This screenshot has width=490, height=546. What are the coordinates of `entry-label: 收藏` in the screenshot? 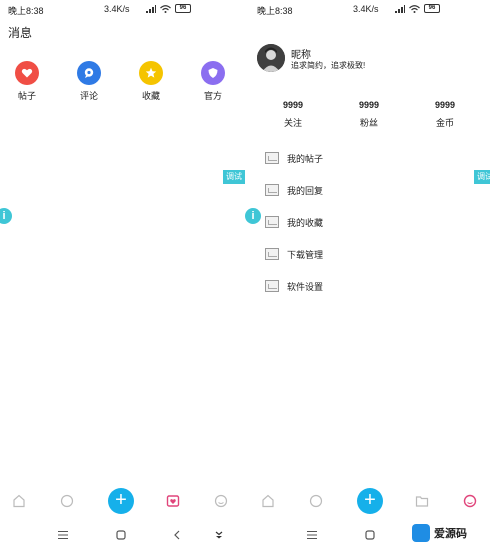 It's located at (150, 96).